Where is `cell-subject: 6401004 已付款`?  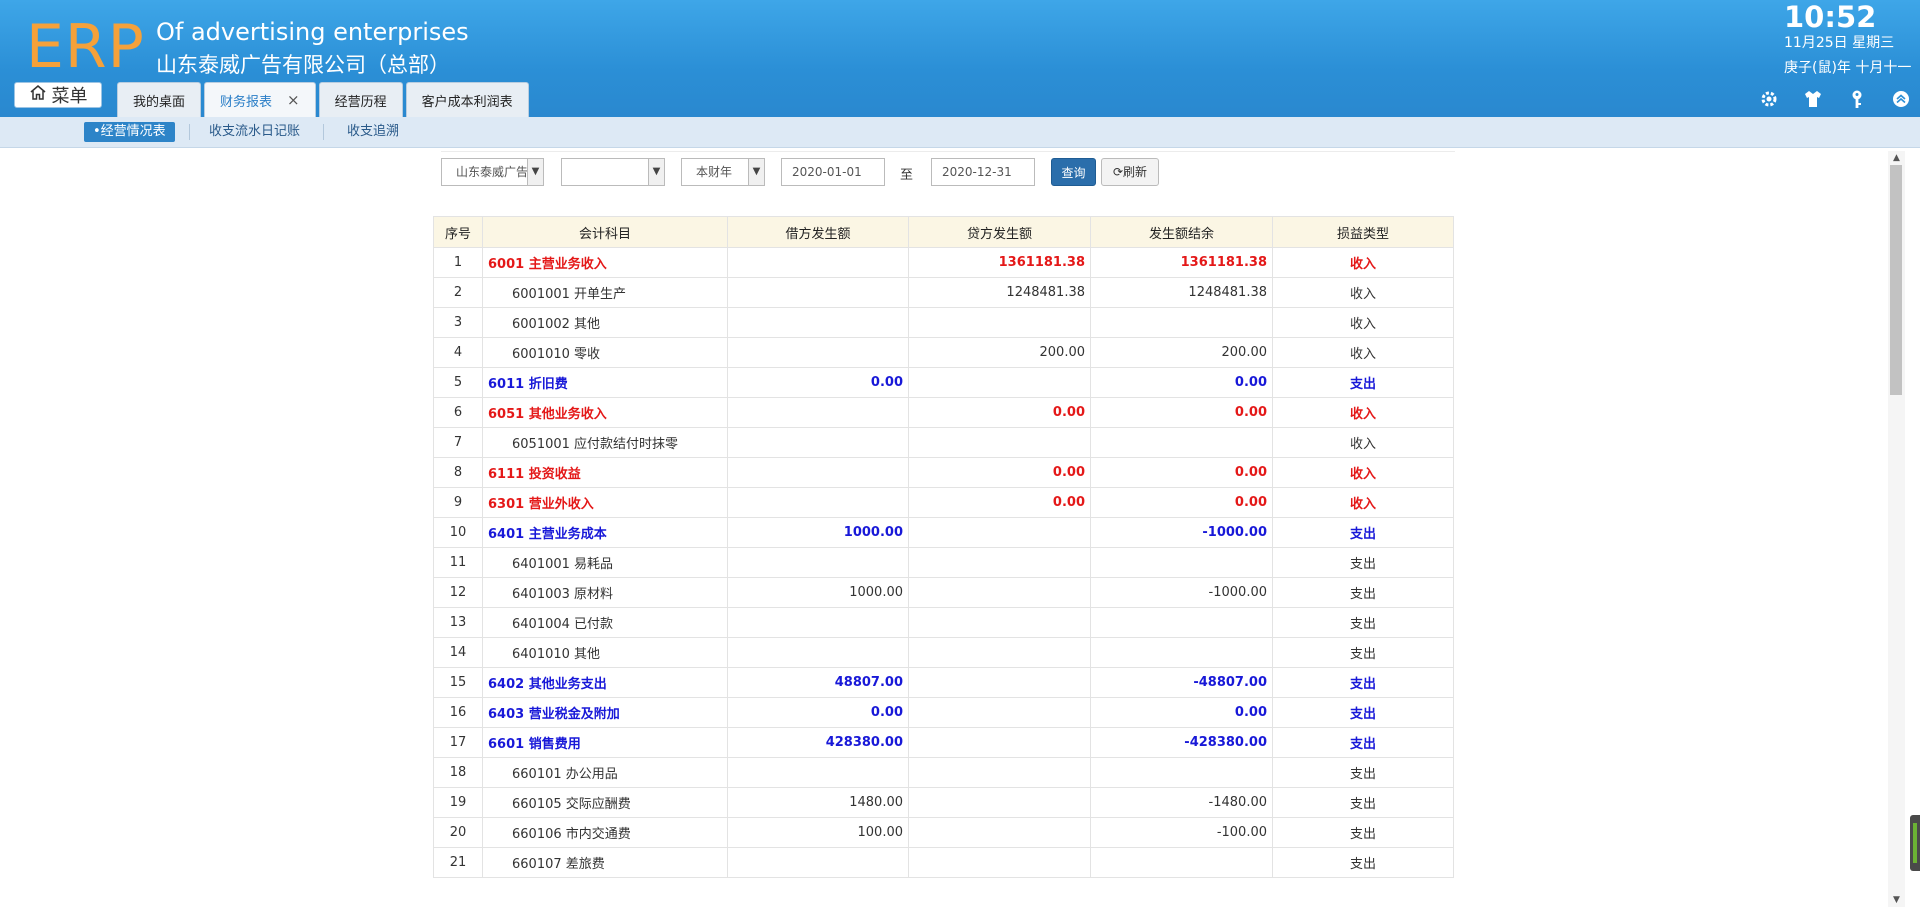
cell-subject: 6401004 已付款 is located at coordinates (605, 622).